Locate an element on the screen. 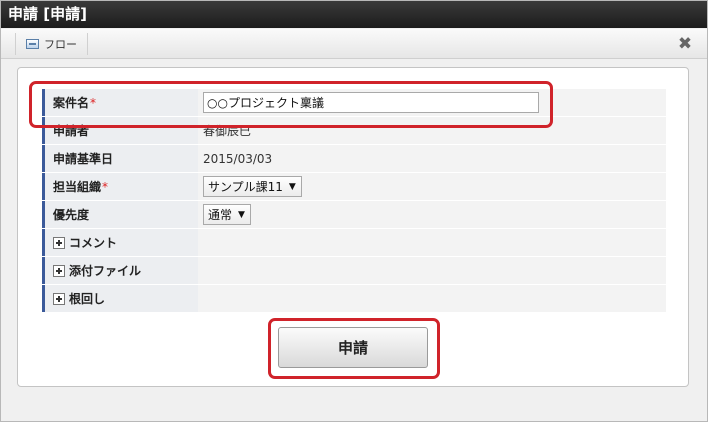 This screenshot has height=422, width=708. field-label: 優先度 is located at coordinates (120, 214).